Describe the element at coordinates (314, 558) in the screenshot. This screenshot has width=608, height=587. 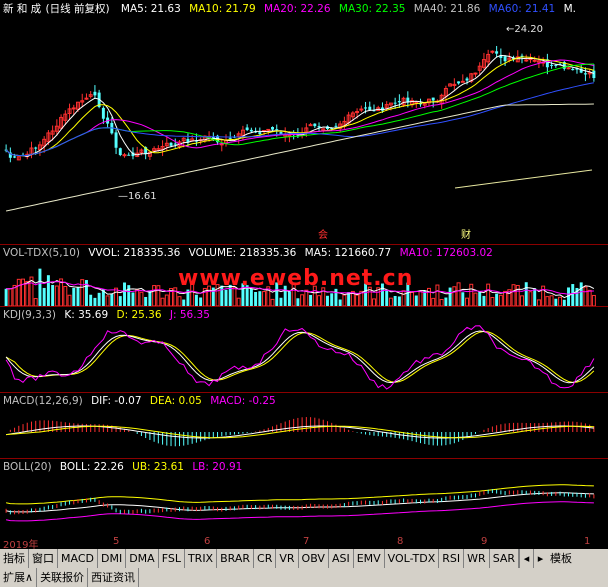
I see `tab-obv: OBV` at that location.